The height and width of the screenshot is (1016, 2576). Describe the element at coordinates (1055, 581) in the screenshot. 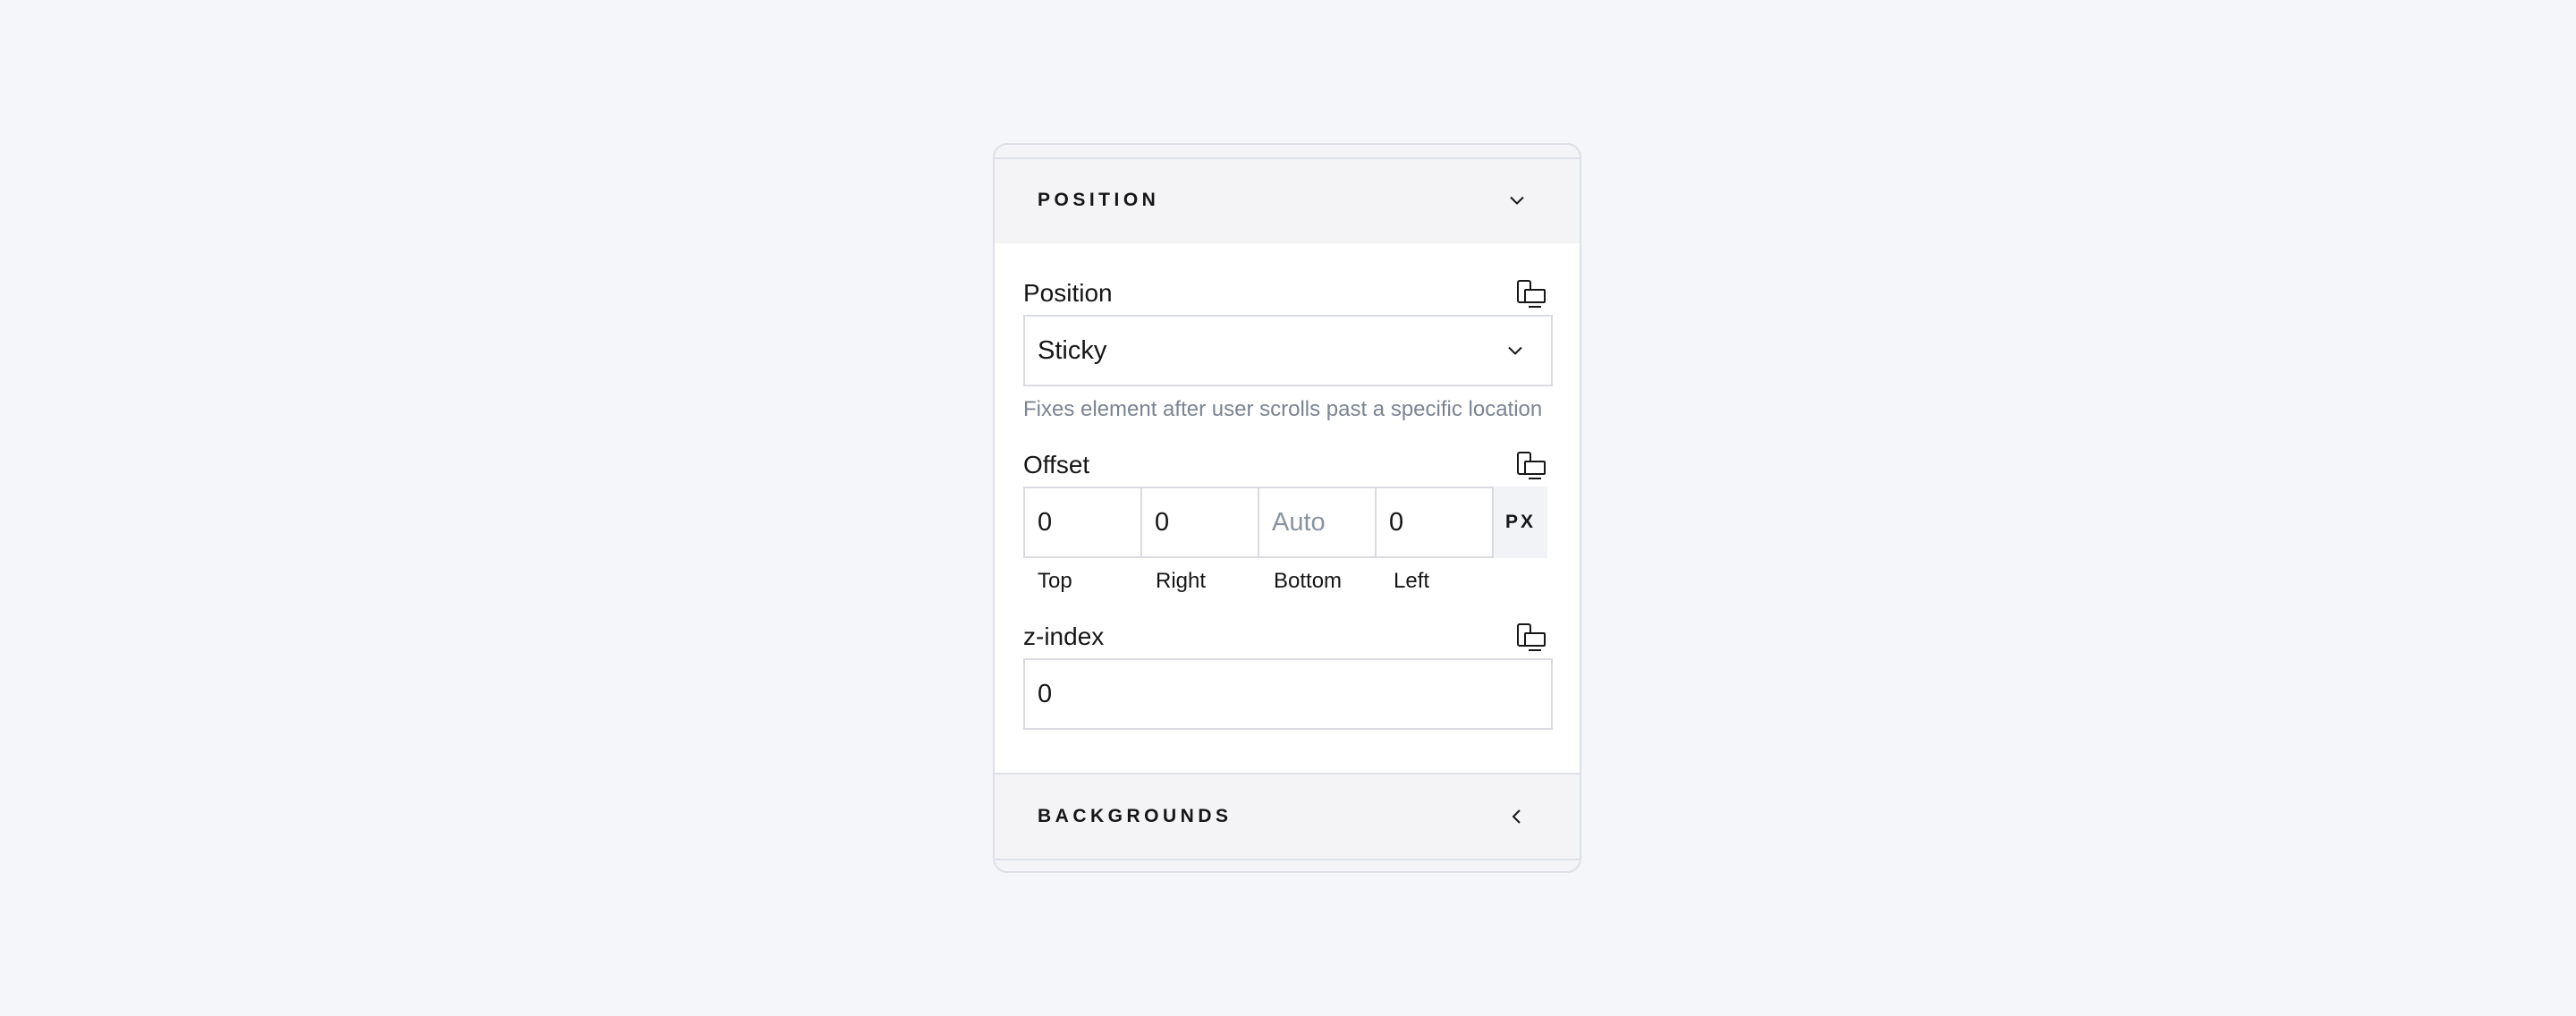

I see `offset-caption-top: Top` at that location.